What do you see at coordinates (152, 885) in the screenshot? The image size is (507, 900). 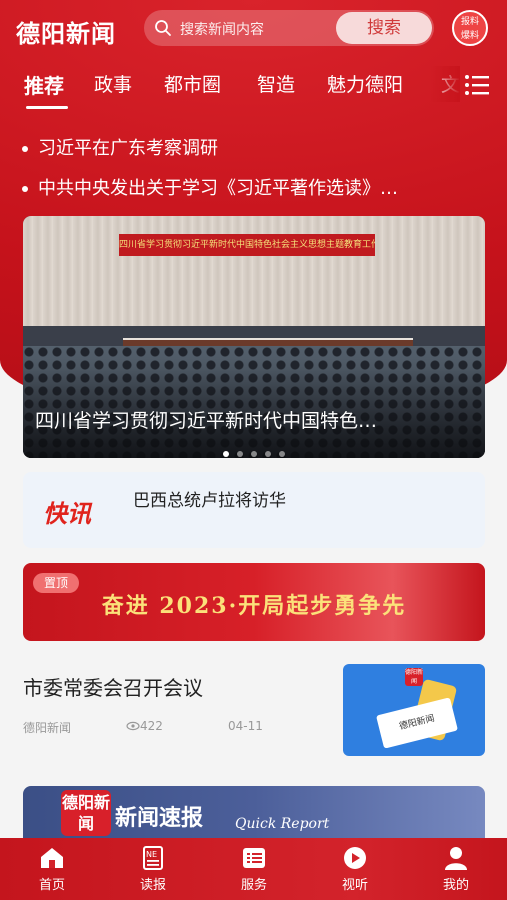 I see `nav-label: 读报` at bounding box center [152, 885].